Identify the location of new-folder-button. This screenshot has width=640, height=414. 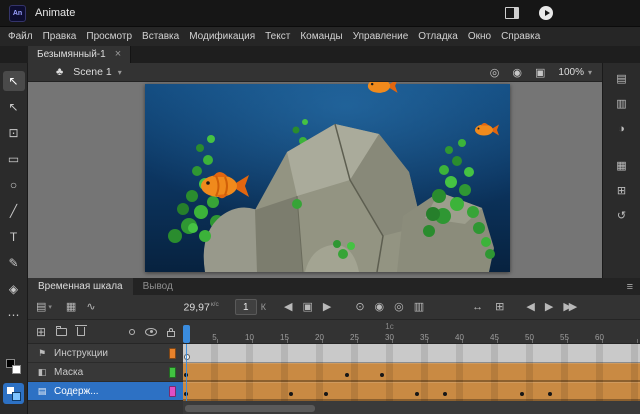
(62, 330).